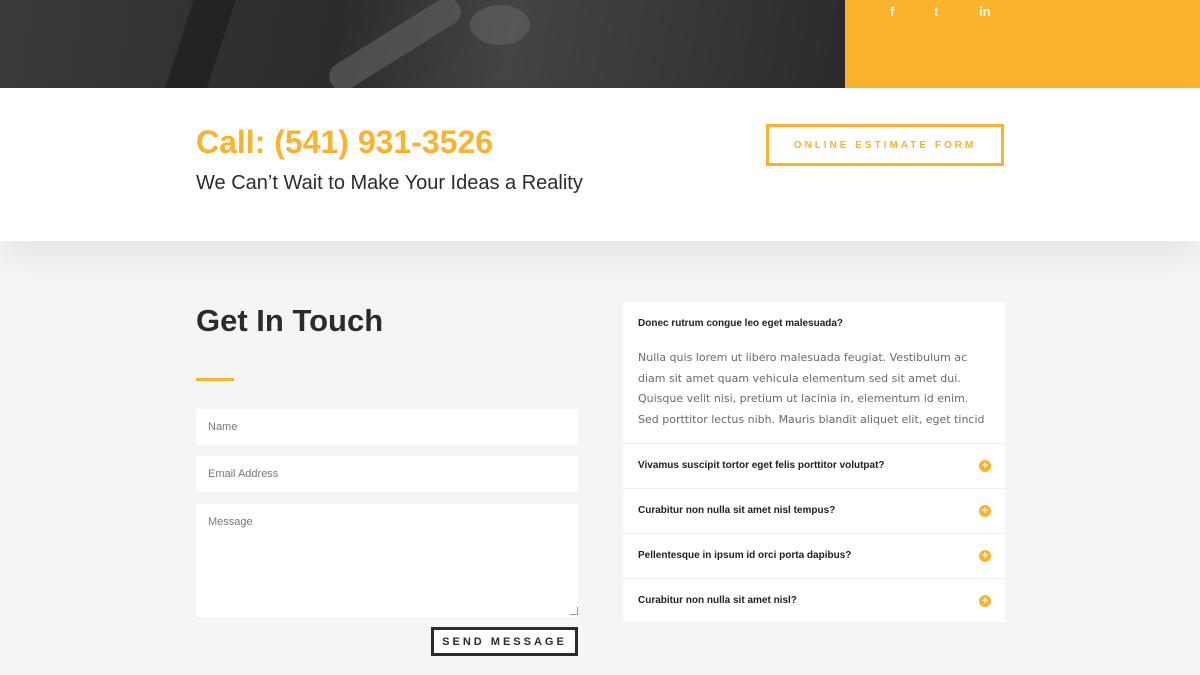  What do you see at coordinates (936, 11) in the screenshot?
I see `twitter-icon: t` at bounding box center [936, 11].